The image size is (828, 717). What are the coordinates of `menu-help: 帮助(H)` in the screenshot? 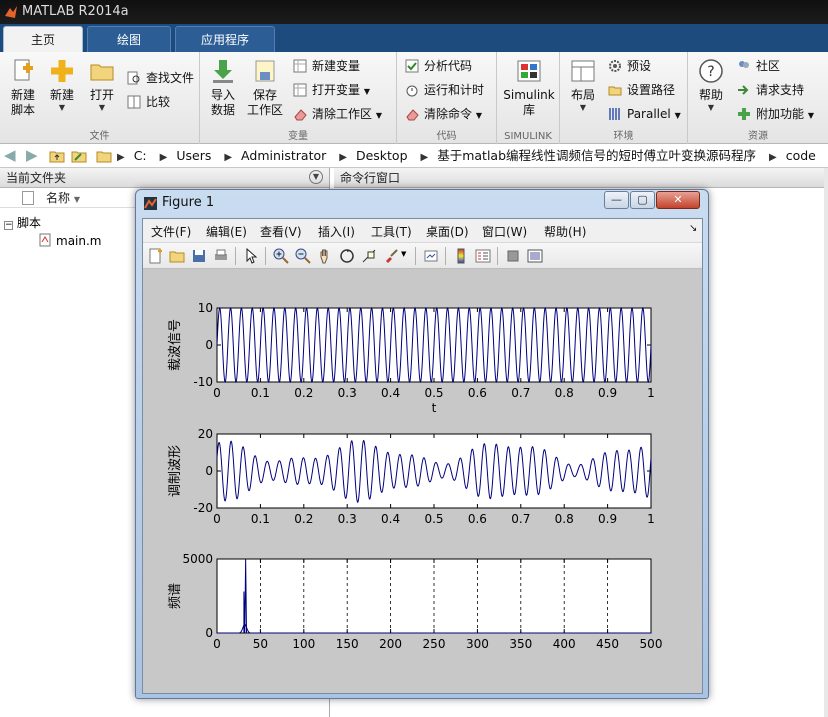 It's located at (565, 231).